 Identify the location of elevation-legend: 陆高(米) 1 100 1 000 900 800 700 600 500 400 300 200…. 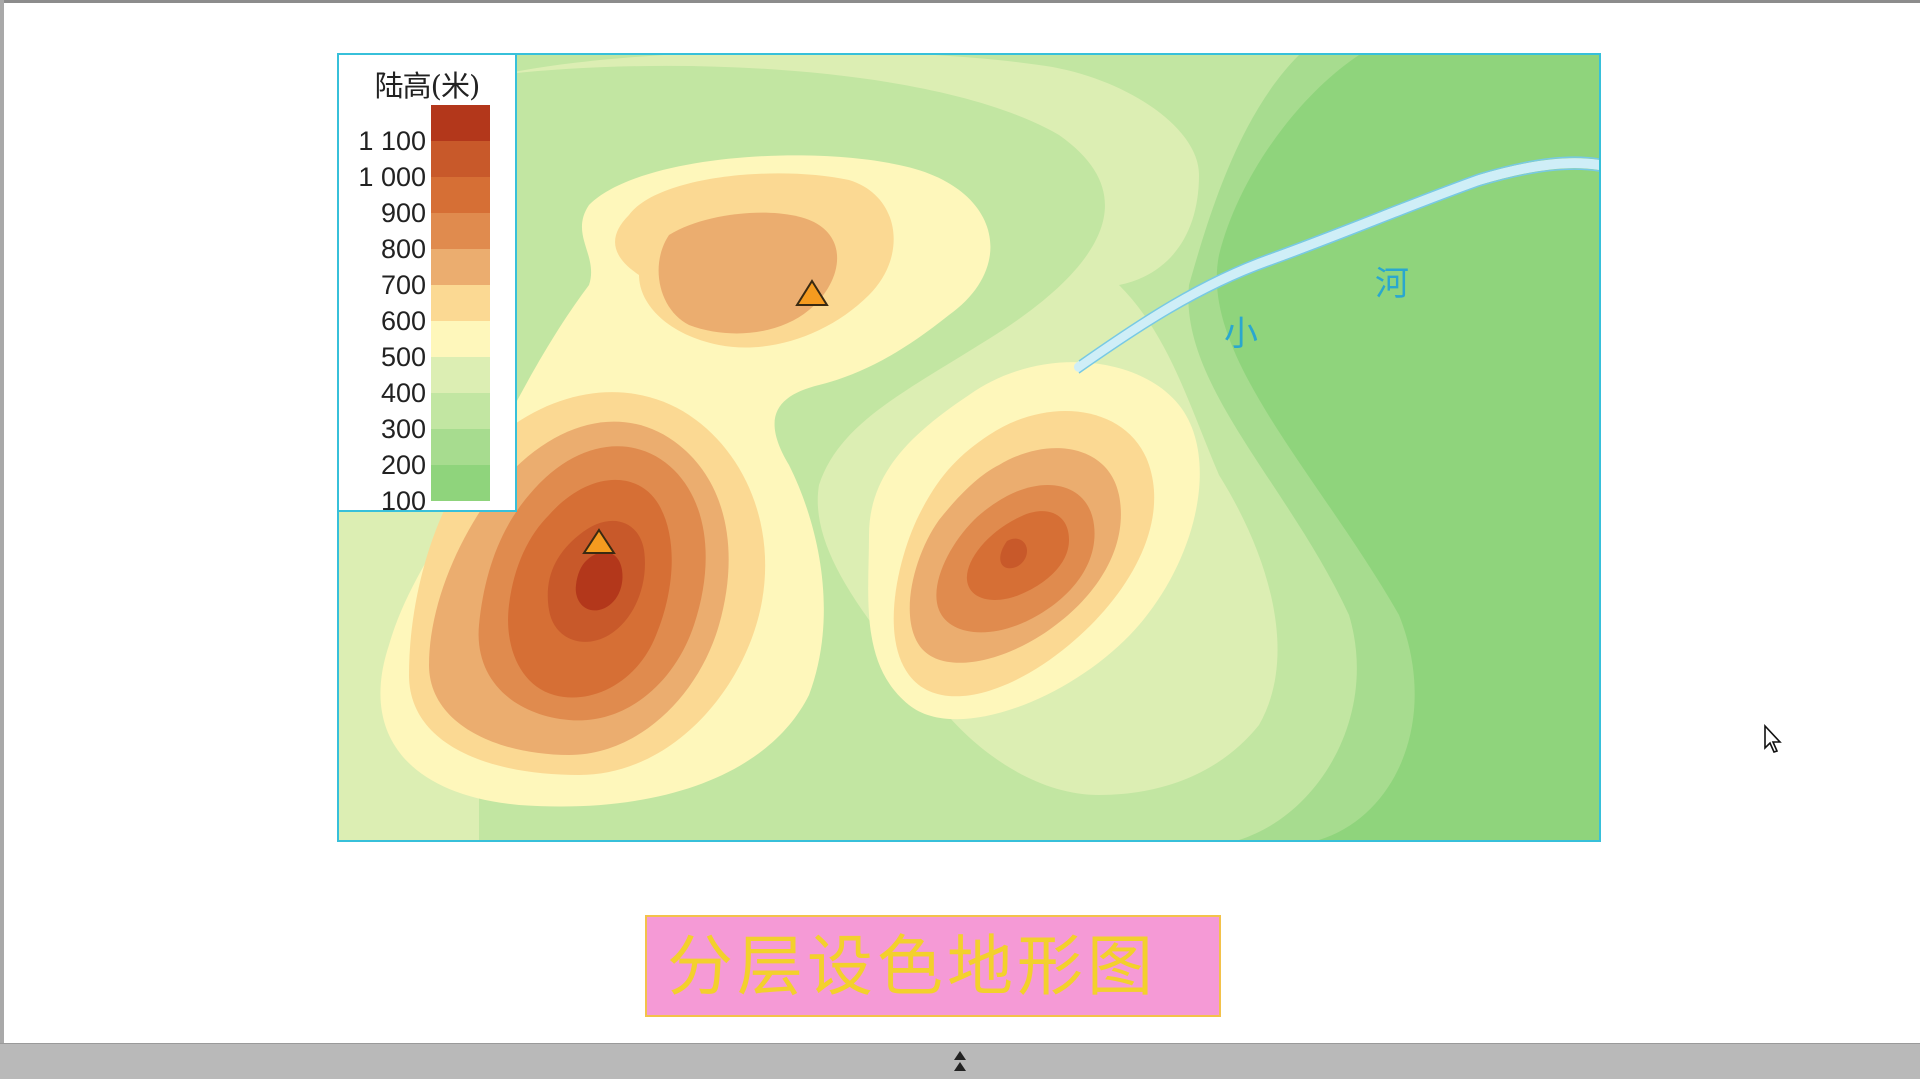
(427, 282).